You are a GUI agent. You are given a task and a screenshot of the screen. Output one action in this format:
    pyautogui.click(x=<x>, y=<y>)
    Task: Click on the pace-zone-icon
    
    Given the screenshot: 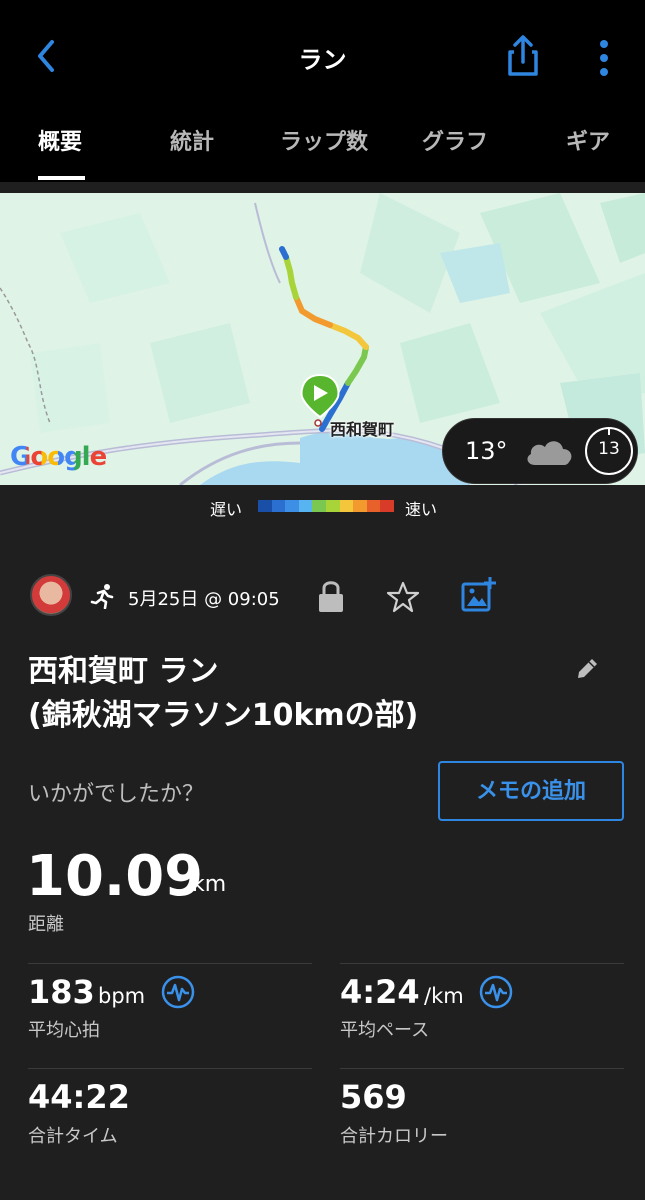 What is the action you would take?
    pyautogui.click(x=496, y=992)
    